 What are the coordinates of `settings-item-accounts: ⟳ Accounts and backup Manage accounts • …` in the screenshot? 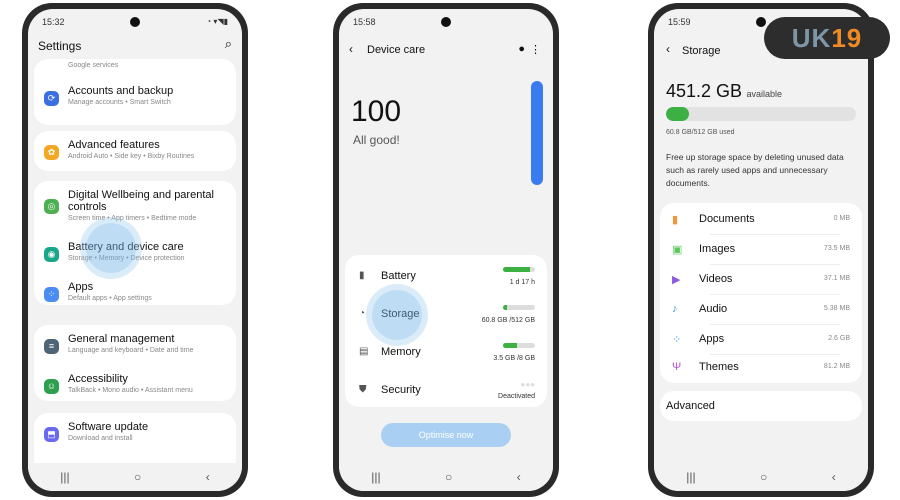 It's located at (137, 105).